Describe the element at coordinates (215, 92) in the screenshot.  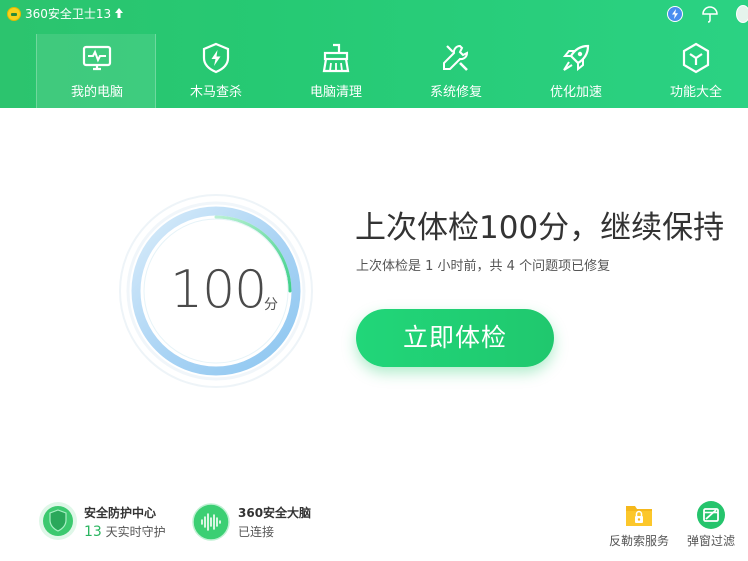
I see `nav-label: 木马查杀` at that location.